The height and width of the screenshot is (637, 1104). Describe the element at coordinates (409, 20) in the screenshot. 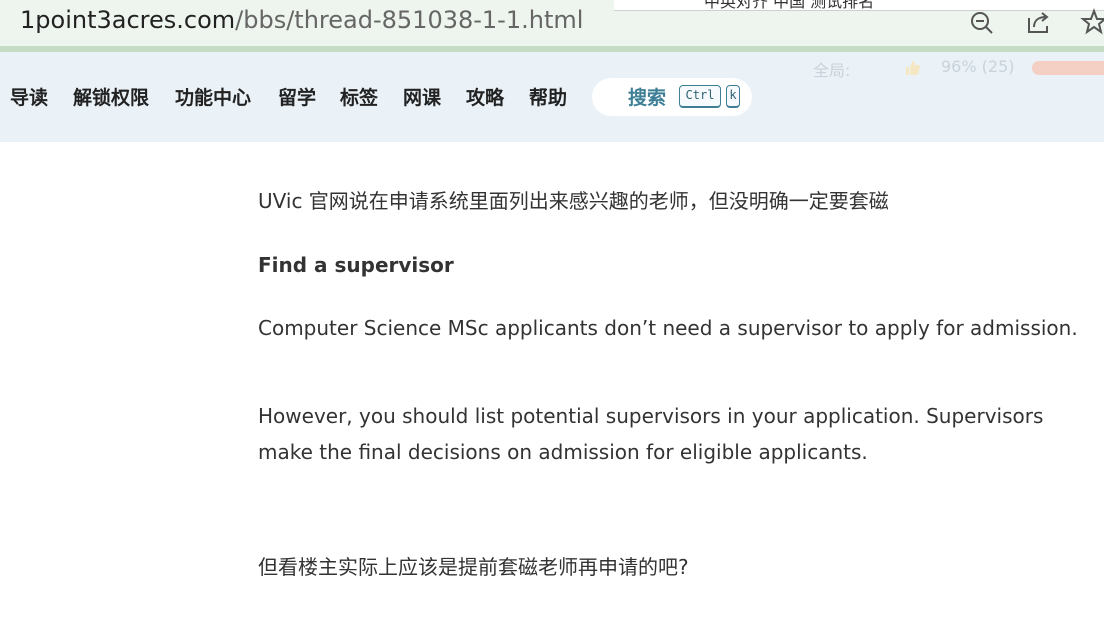

I see `url-path: /bbs/thread-851038-1-1.html` at that location.